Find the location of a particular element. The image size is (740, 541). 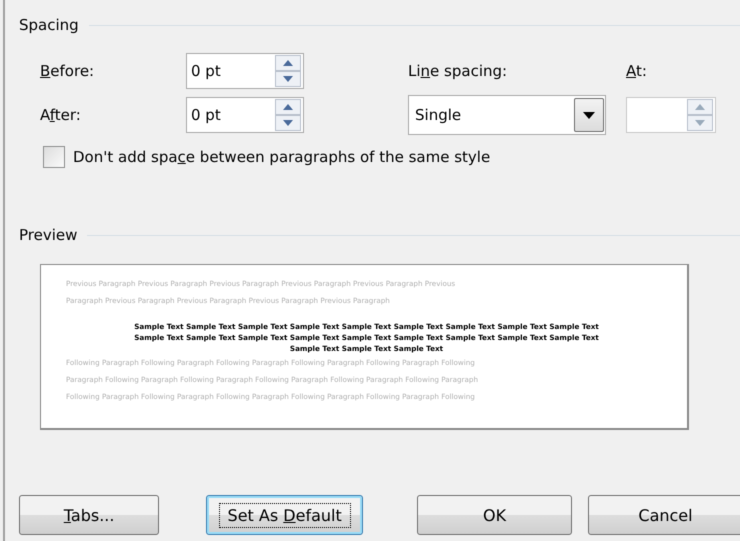

section-title: Preview is located at coordinates (48, 235).